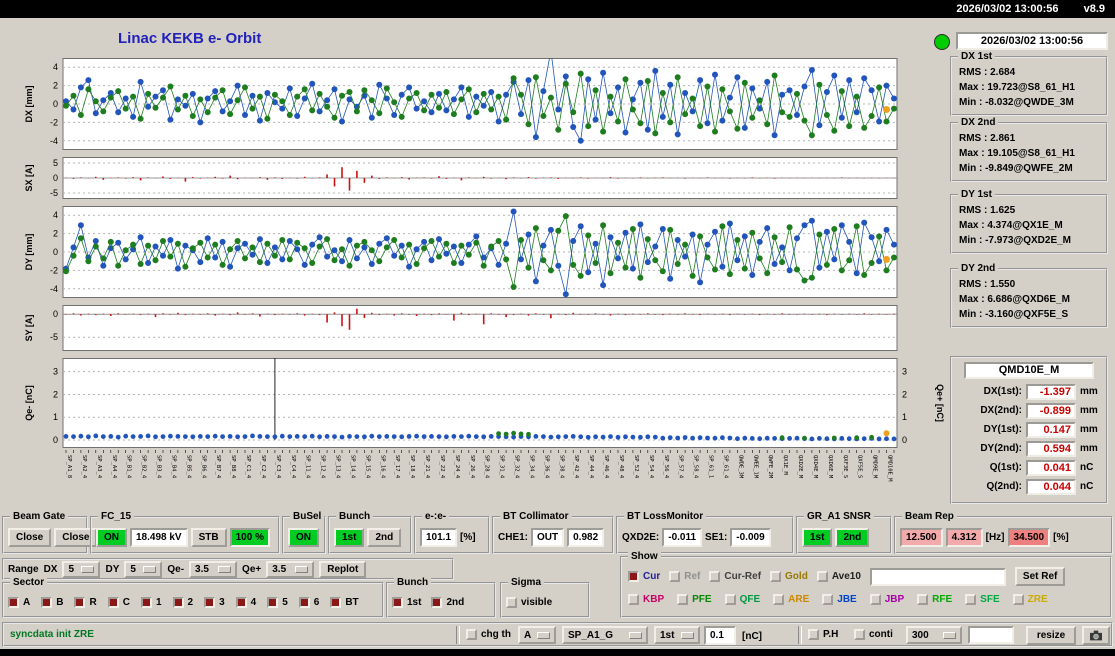  Describe the element at coordinates (852, 537) in the screenshot. I see `snsr-2nd-button: 2nd` at that location.